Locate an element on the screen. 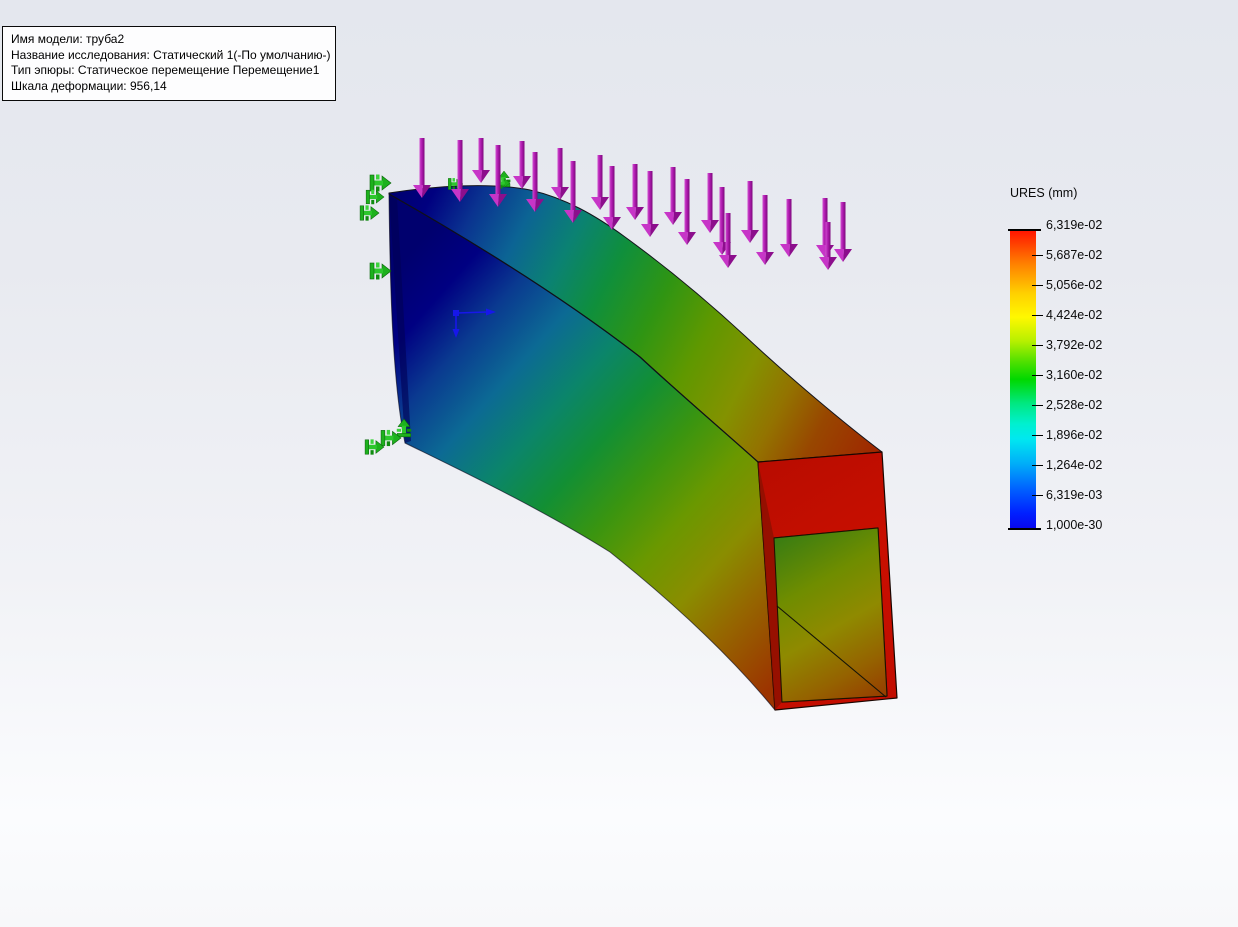 Image resolution: width=1238 pixels, height=927 pixels. legend-title: URES (mm) is located at coordinates (1044, 193).